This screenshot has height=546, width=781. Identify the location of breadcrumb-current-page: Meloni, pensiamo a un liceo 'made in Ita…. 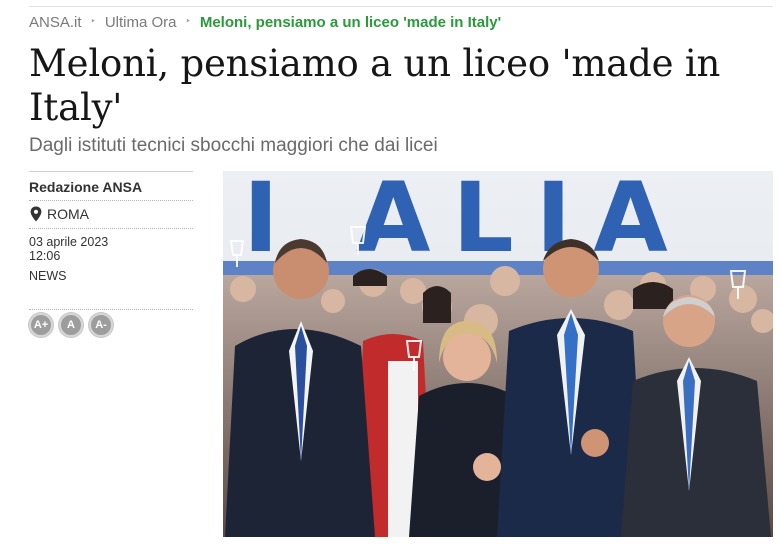
(350, 22).